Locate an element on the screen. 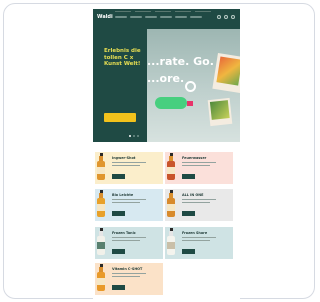 The height and width of the screenshot is (302, 320). carousel-dots is located at coordinates (134, 136).